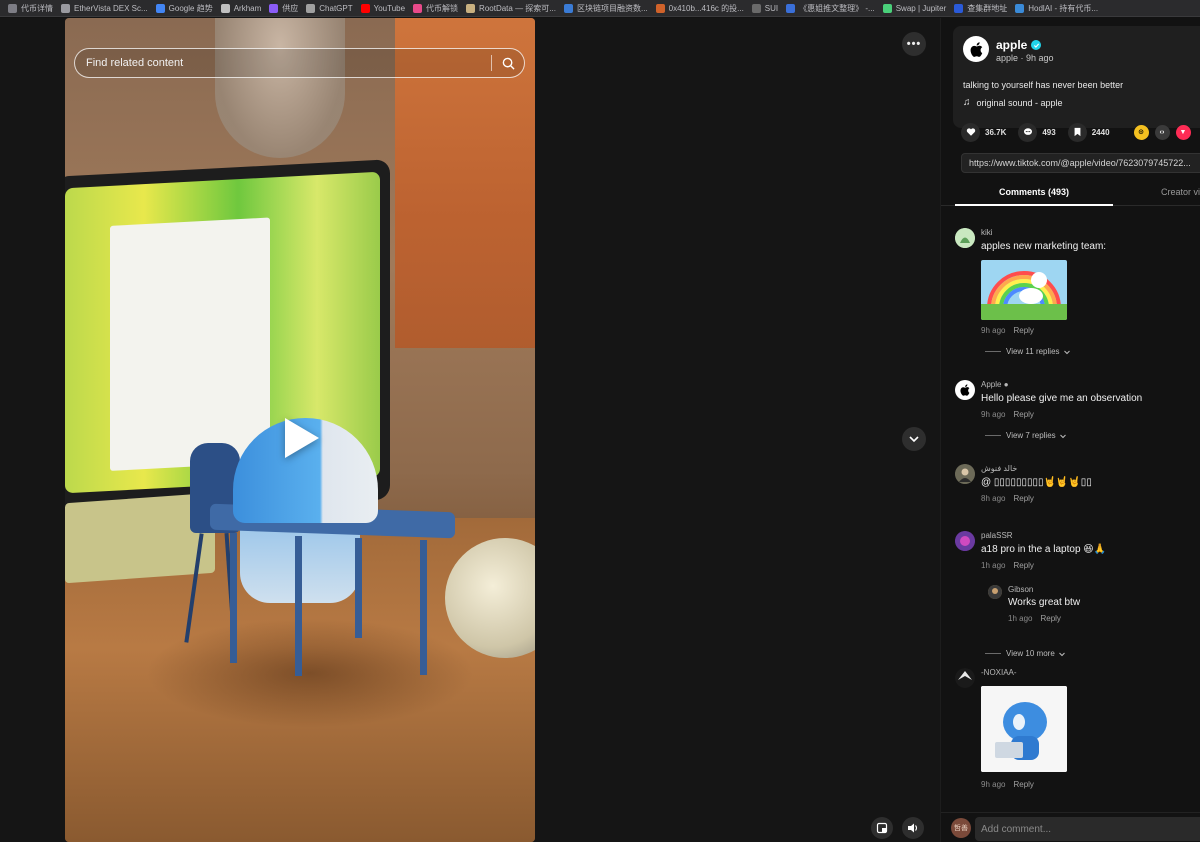 The image size is (1200, 842). Describe the element at coordinates (1020, 589) in the screenshot. I see `comment-username: Gibson` at that location.